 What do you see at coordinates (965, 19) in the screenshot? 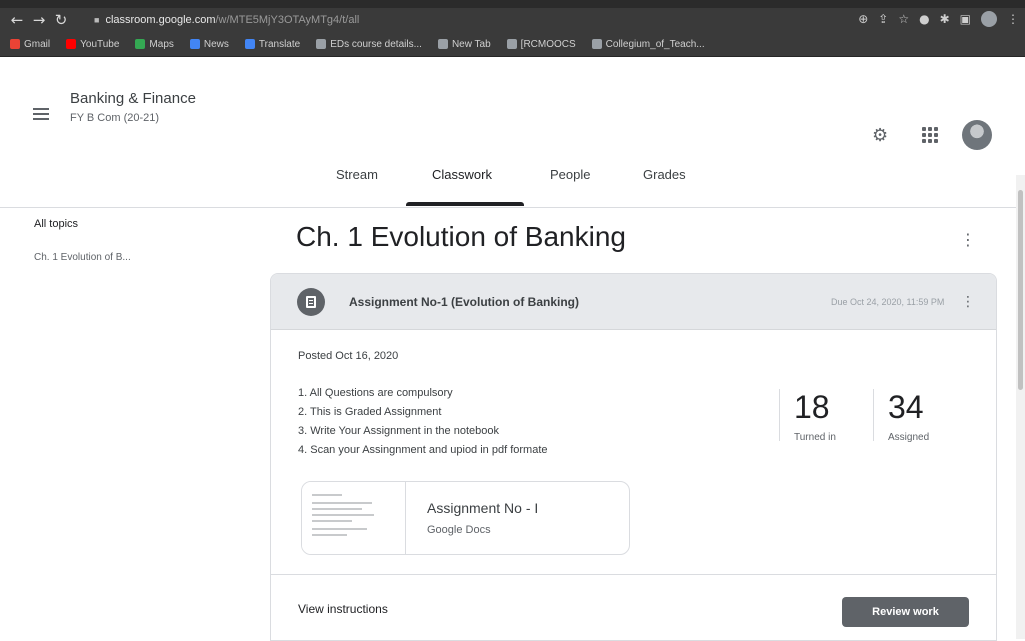
I see `sidepanel-icon: ▣` at bounding box center [965, 19].